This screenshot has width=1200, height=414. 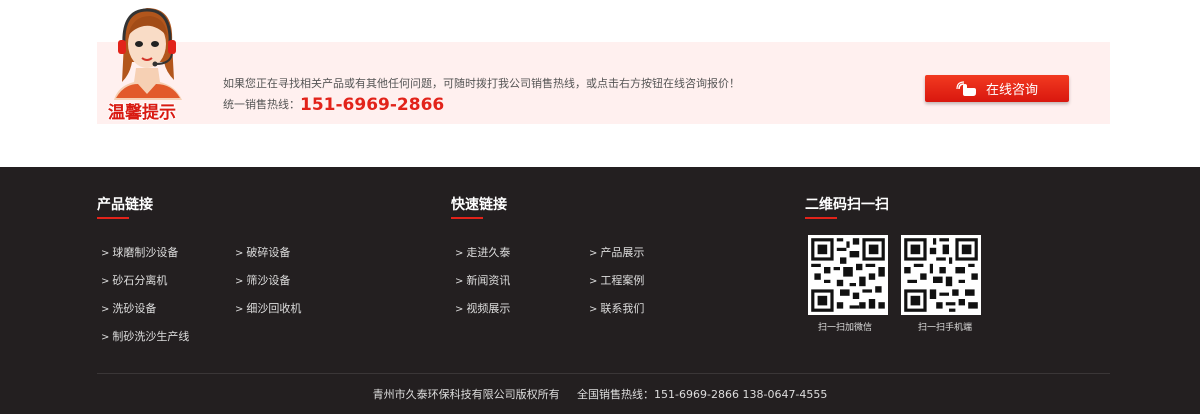 What do you see at coordinates (145, 336) in the screenshot?
I see `footer-link-product: > 制砂洗沙生产线` at bounding box center [145, 336].